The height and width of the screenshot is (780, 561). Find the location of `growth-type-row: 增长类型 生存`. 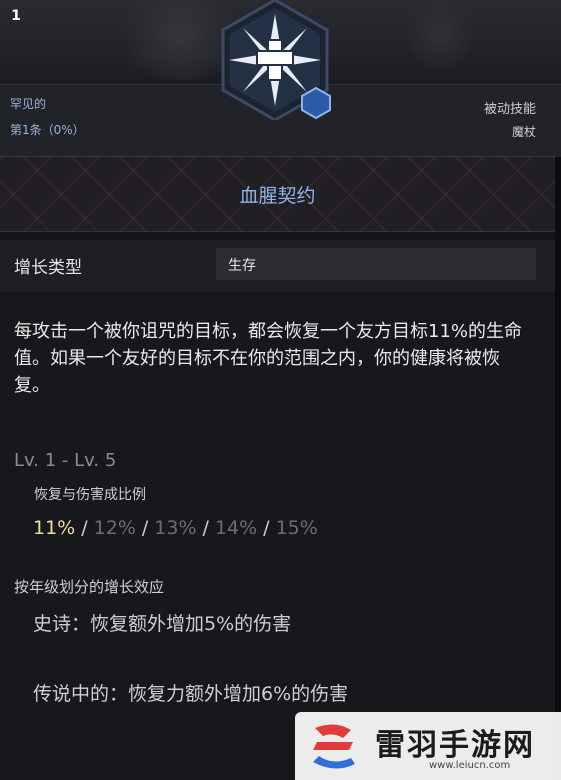

growth-type-row: 增长类型 生存 is located at coordinates (277, 266).